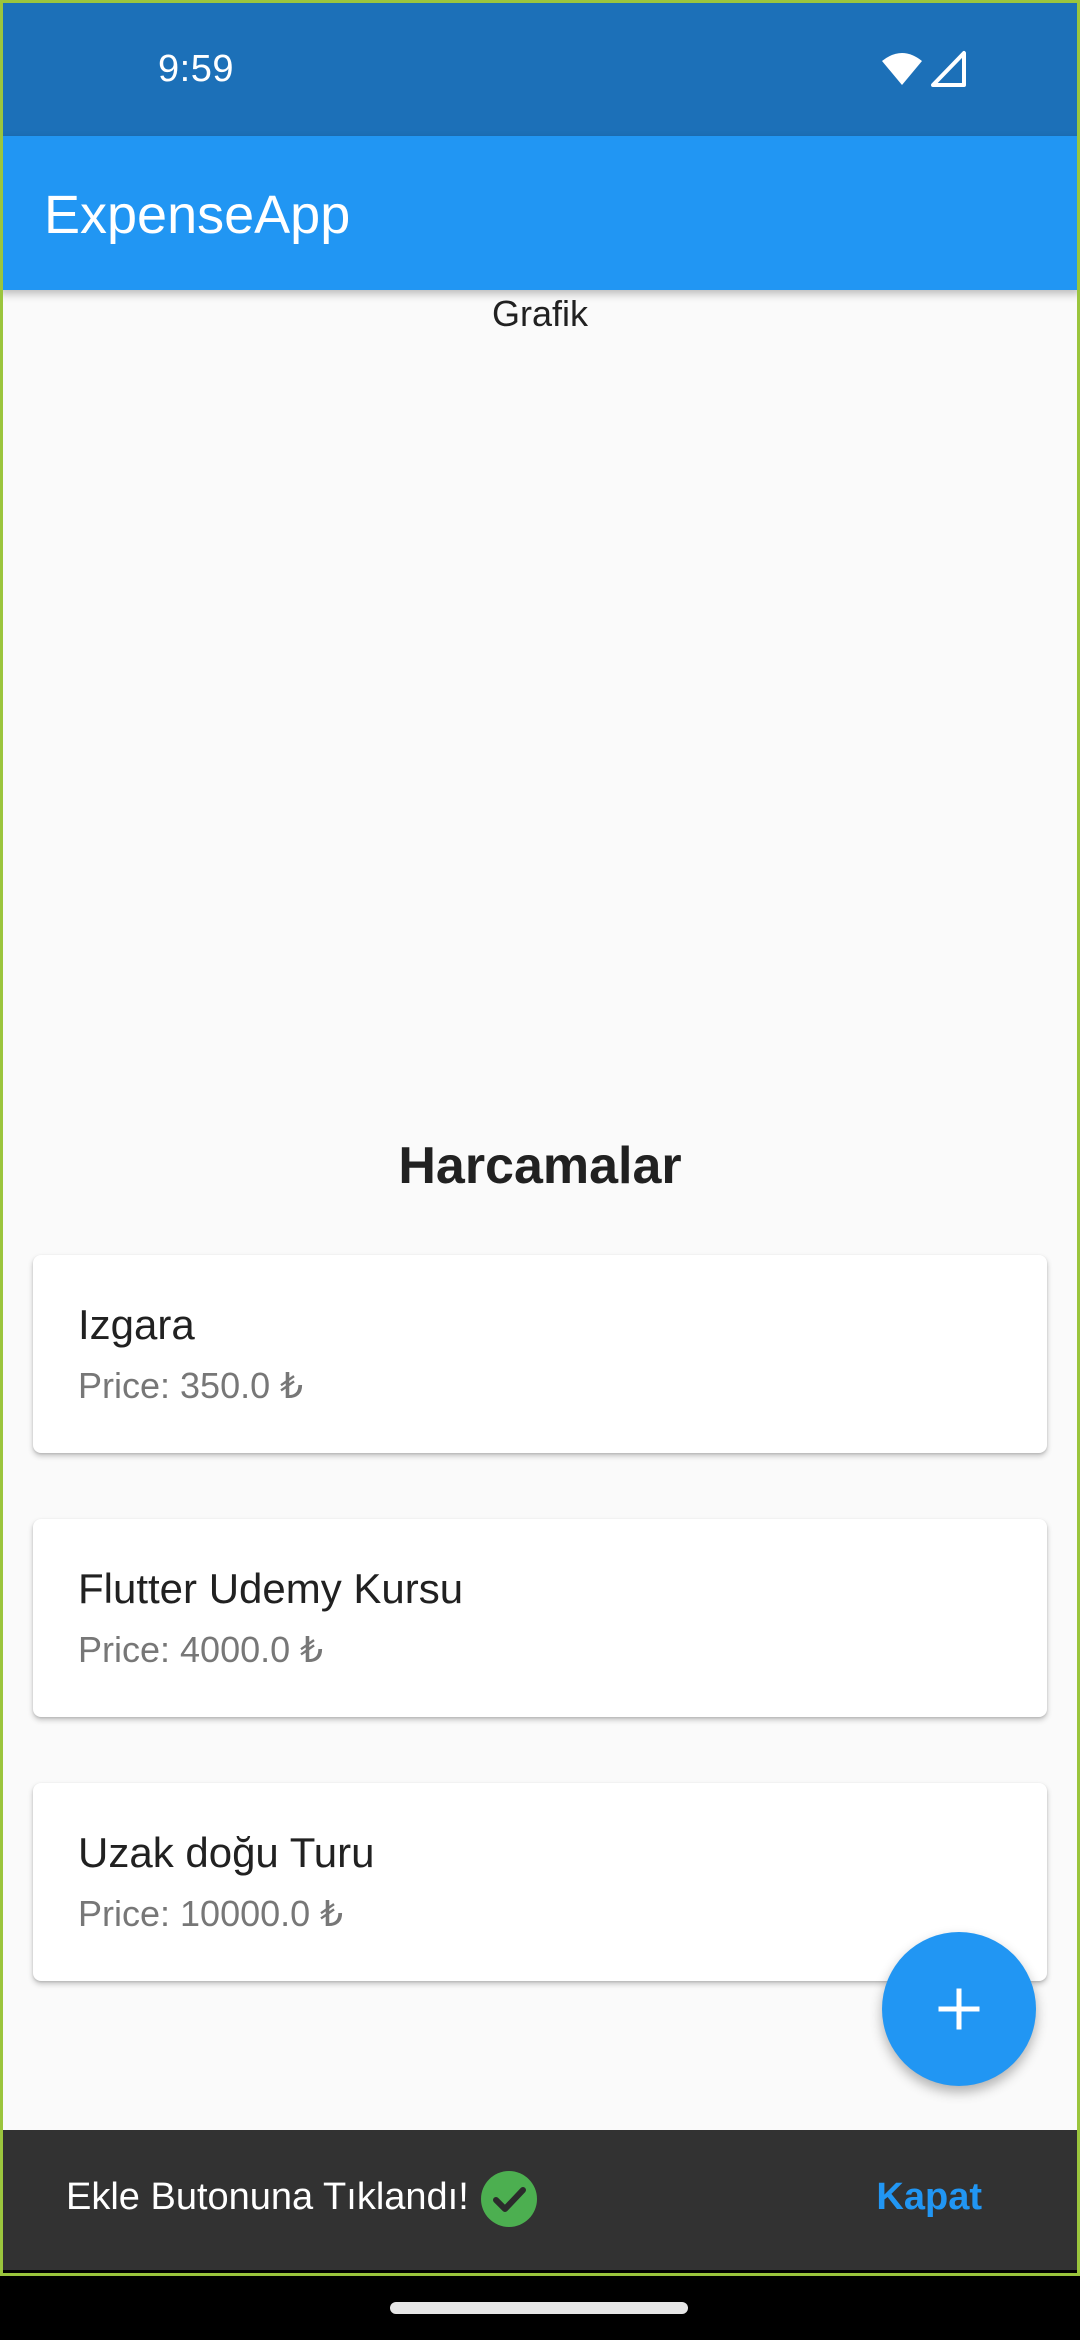  Describe the element at coordinates (929, 2197) in the screenshot. I see `snackbar-close-button: Kapat` at that location.